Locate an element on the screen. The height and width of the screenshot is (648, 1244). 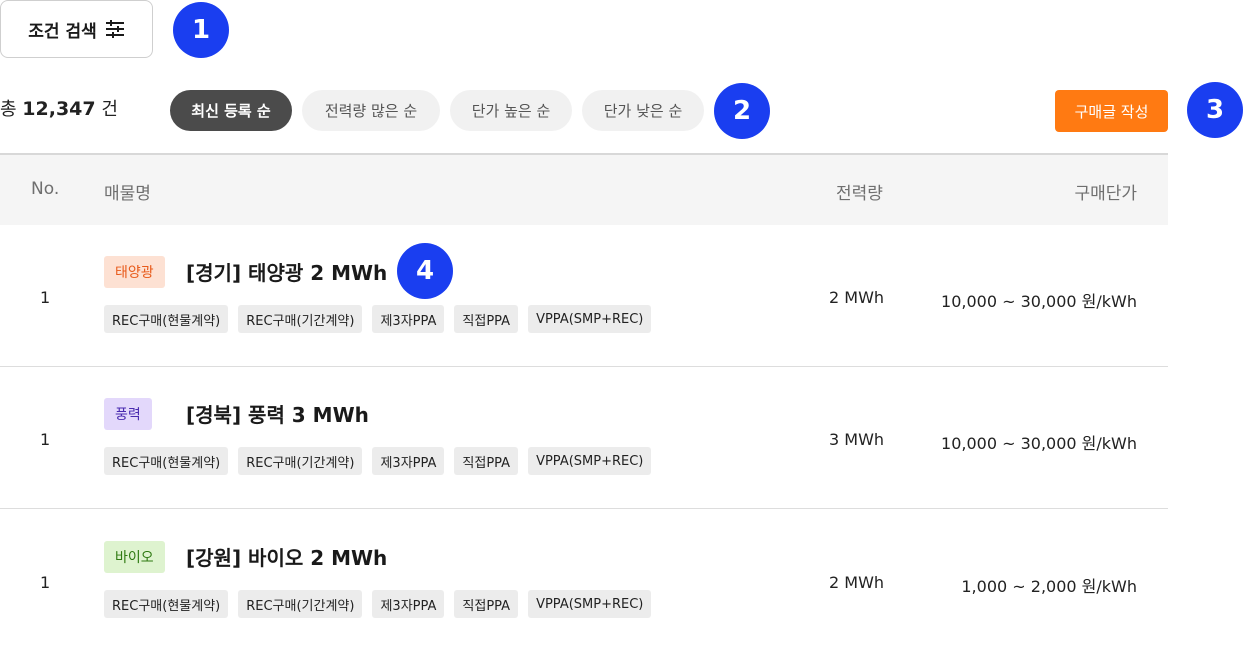
condition-search-button: 조건 검색 is located at coordinates (76, 29).